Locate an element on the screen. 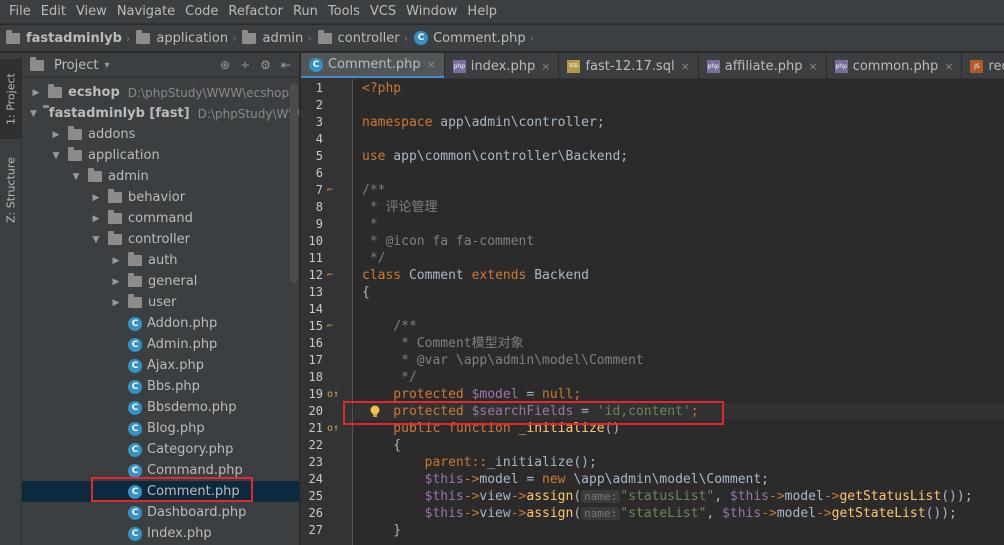  menu-refactor: Refactor is located at coordinates (255, 12).